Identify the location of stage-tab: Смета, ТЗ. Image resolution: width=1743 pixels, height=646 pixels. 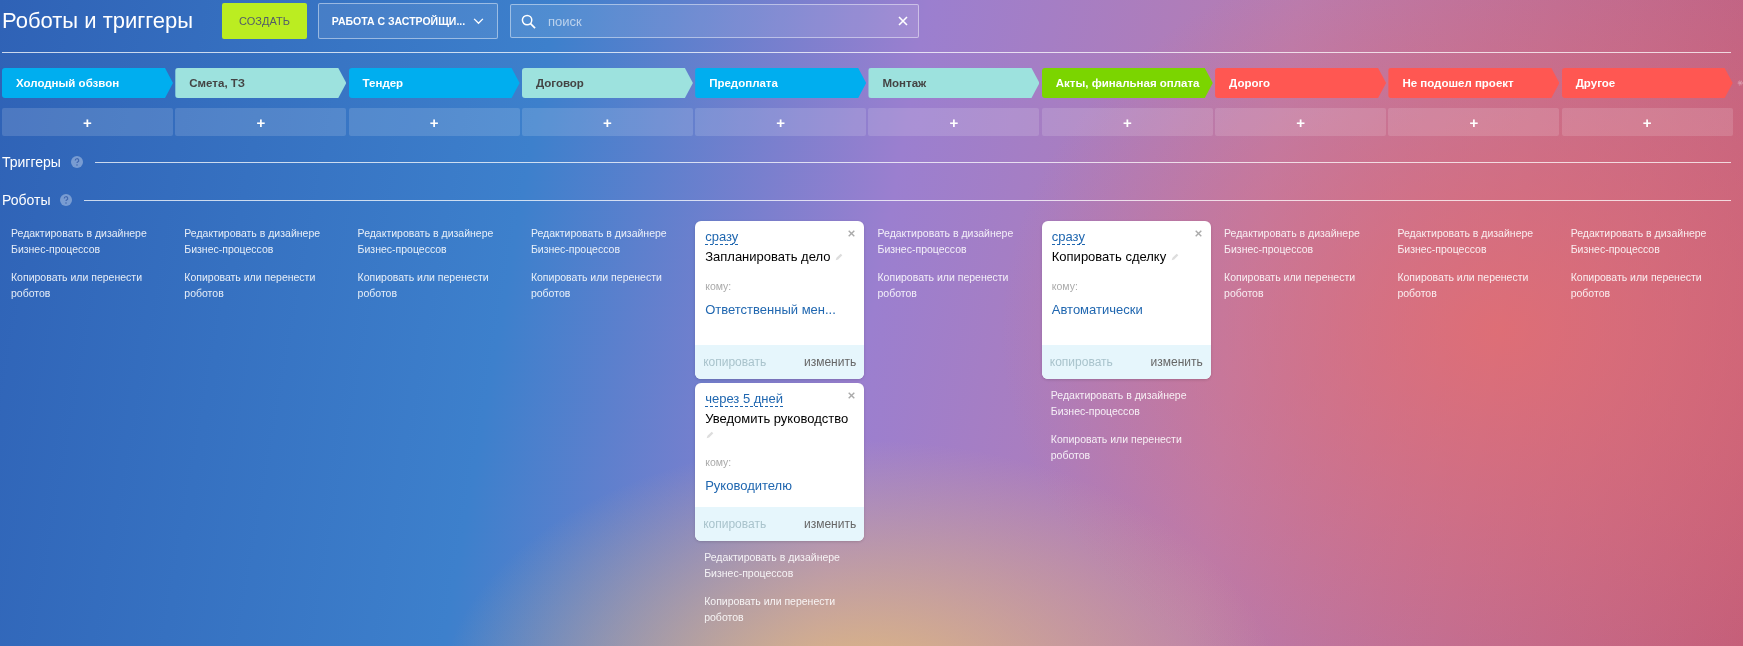
(261, 83).